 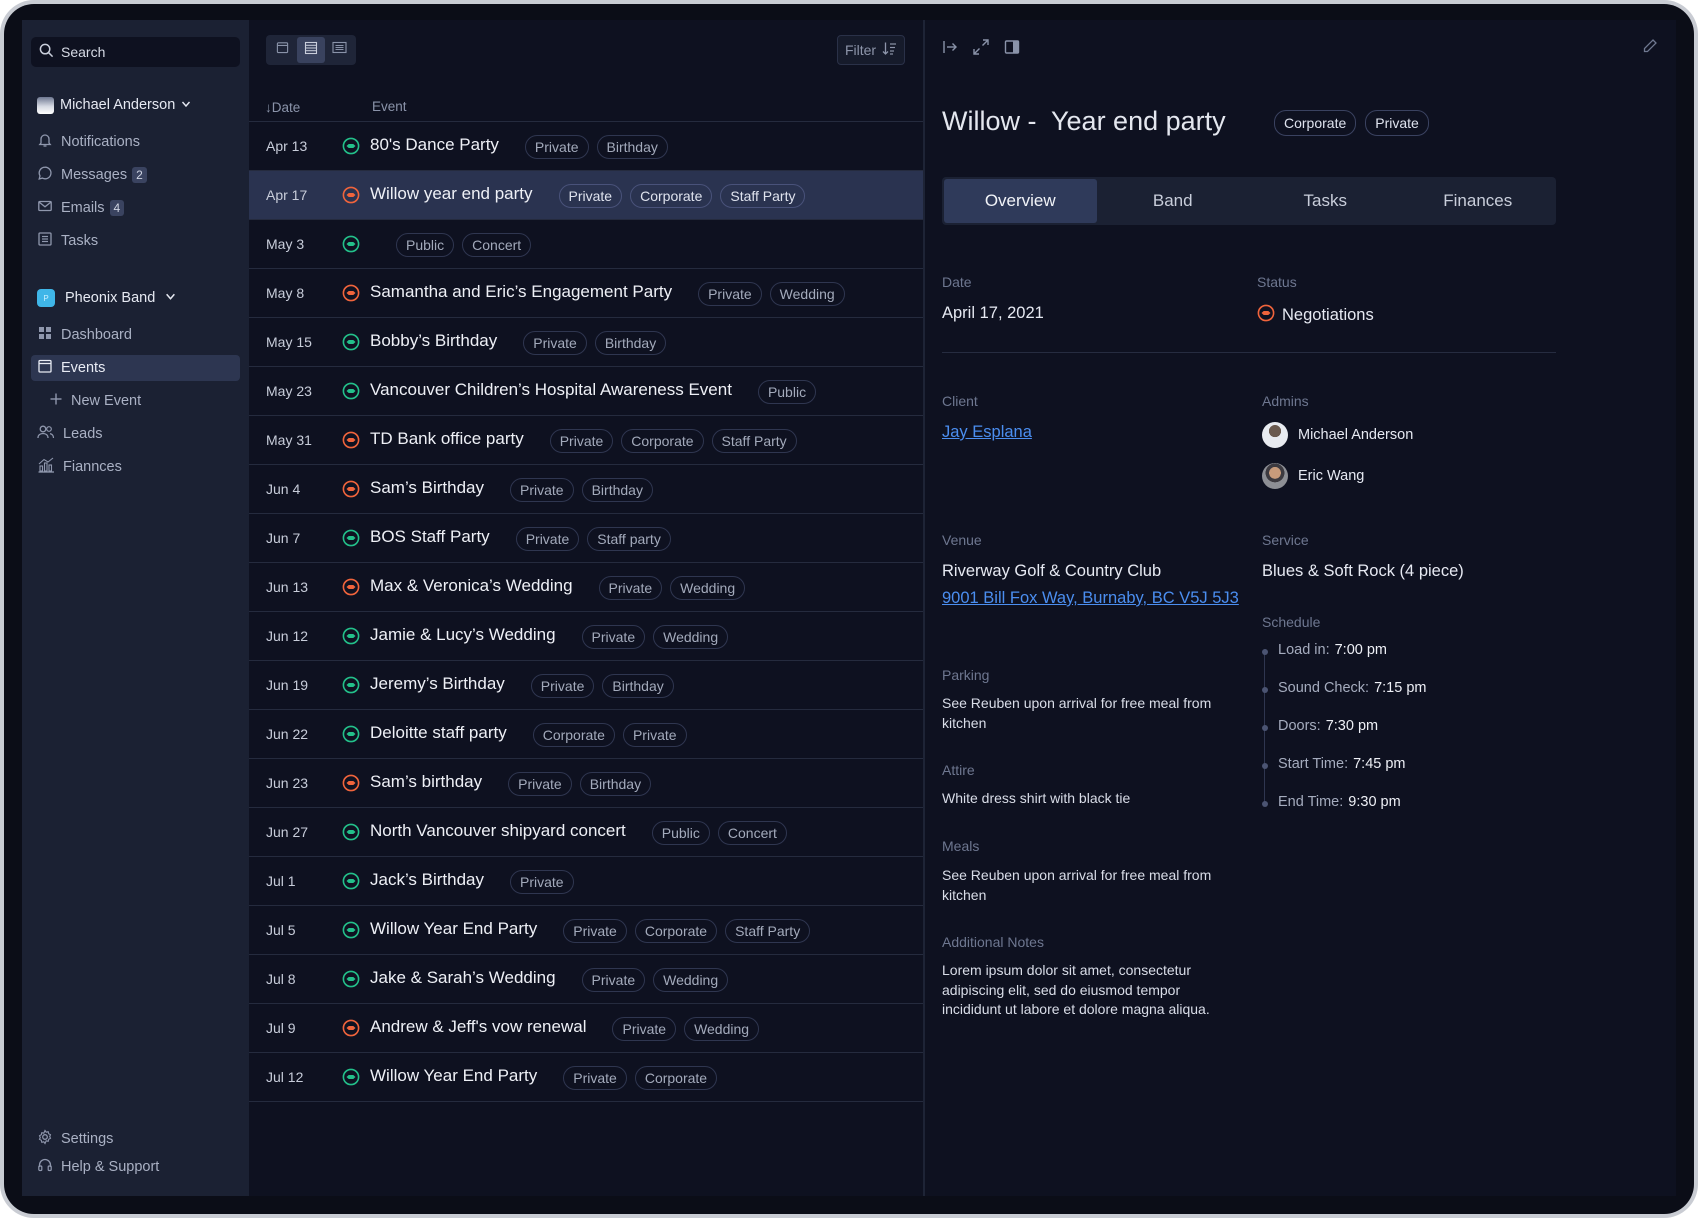 What do you see at coordinates (287, 195) in the screenshot?
I see `event-date: Apr 17` at bounding box center [287, 195].